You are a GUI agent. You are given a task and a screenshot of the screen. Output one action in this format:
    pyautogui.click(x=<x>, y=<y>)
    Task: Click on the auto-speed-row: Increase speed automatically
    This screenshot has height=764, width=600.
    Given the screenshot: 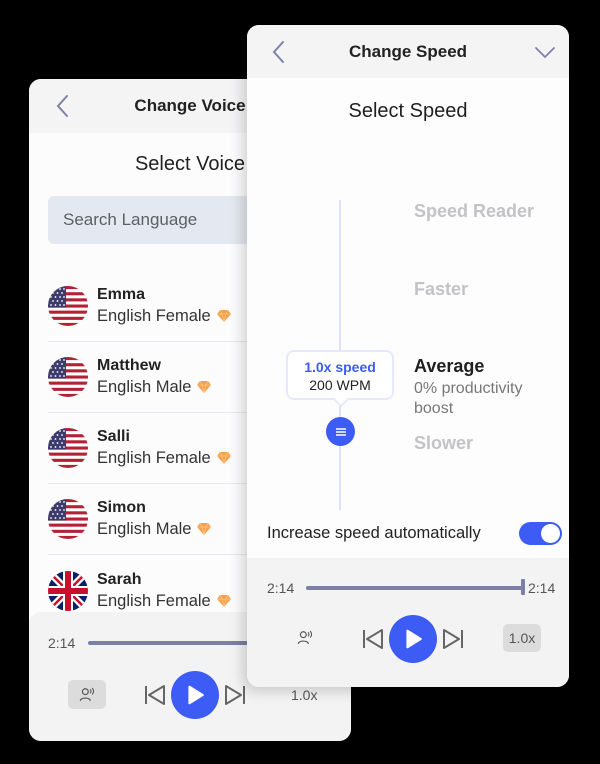 What is the action you would take?
    pyautogui.click(x=414, y=533)
    